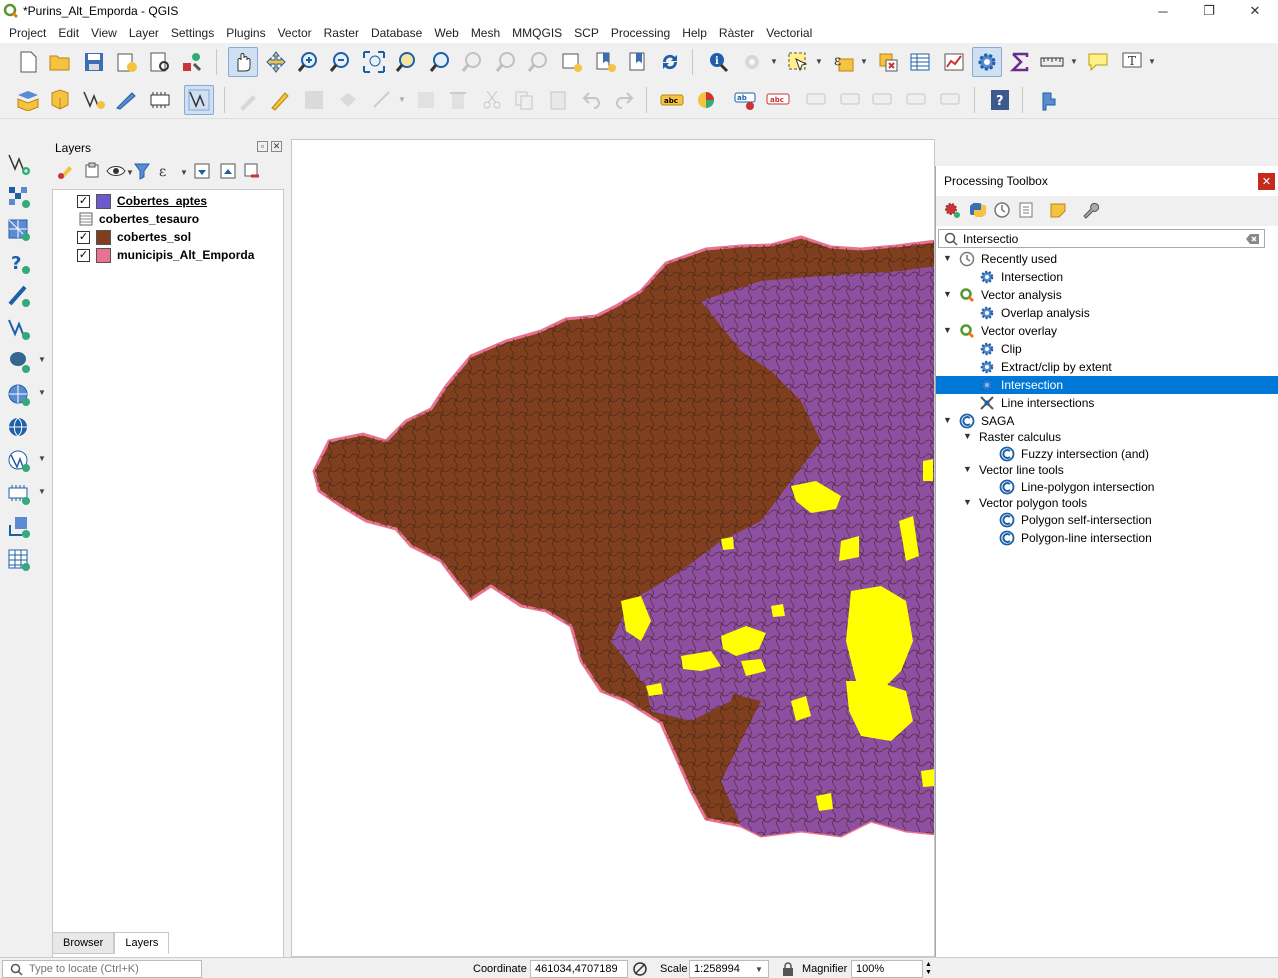 This screenshot has height=978, width=1278. I want to click on layer-row: ✓ cobertes_sol, so click(167, 237).